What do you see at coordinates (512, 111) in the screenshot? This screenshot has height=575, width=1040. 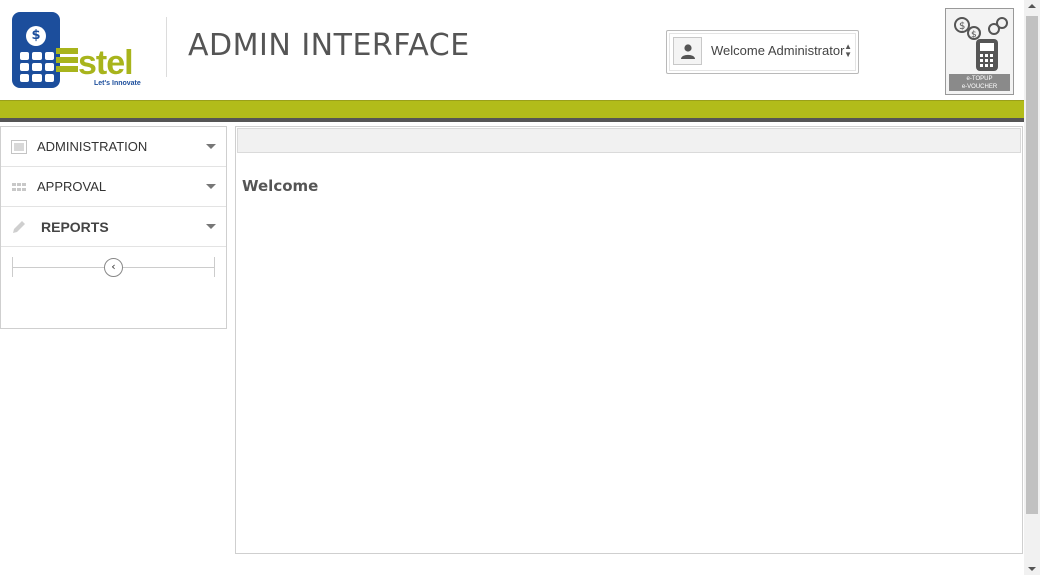 I see `accent-bar` at bounding box center [512, 111].